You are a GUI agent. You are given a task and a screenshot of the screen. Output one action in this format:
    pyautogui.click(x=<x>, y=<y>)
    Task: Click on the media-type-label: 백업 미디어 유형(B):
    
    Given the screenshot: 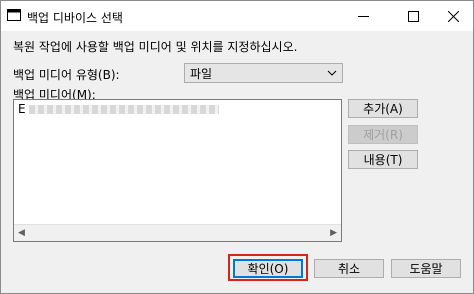 What is the action you would take?
    pyautogui.click(x=66, y=75)
    